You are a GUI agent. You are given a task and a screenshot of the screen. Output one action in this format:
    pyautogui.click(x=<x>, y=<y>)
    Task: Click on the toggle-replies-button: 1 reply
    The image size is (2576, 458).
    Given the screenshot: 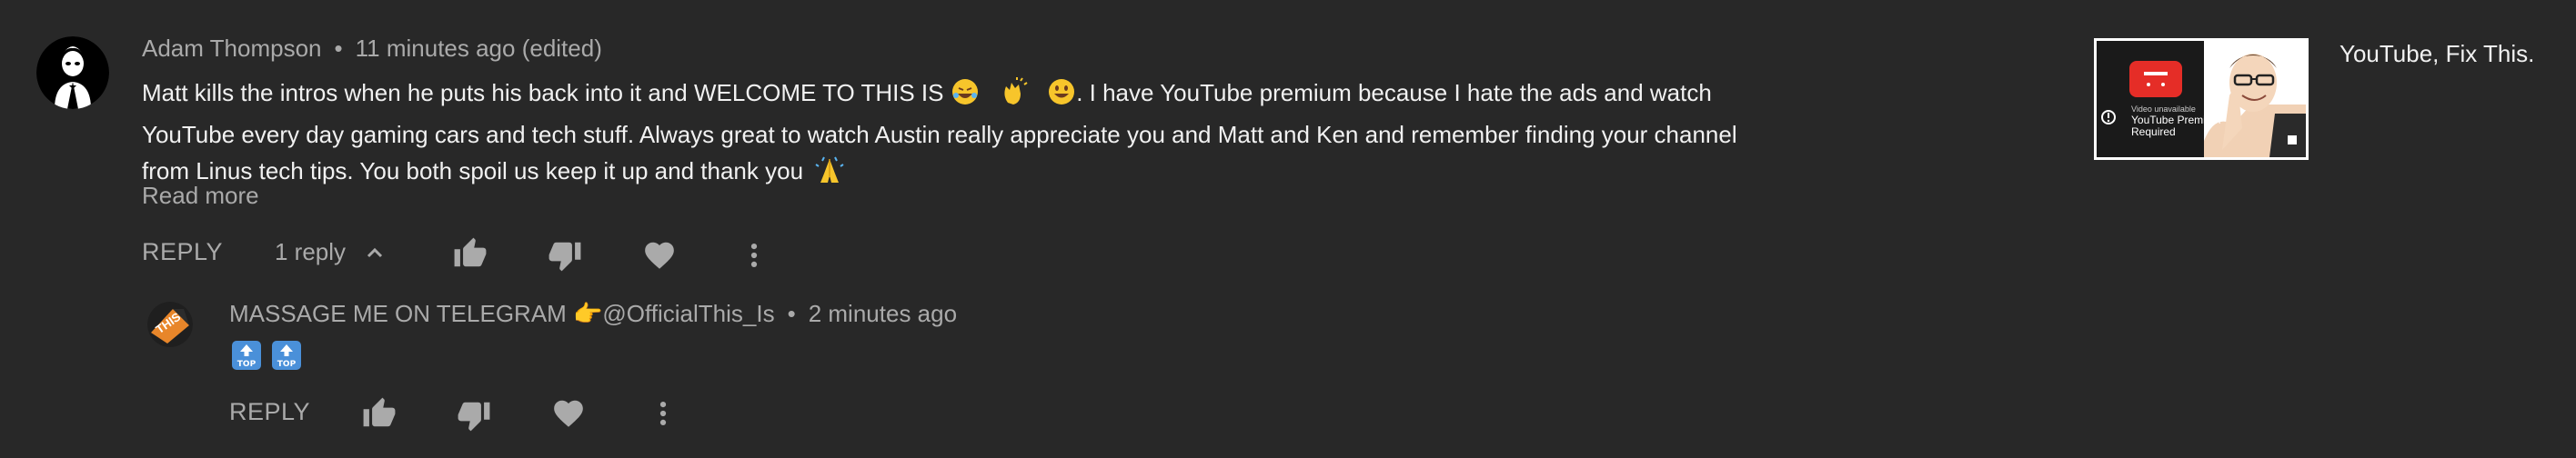 What is the action you would take?
    pyautogui.click(x=330, y=252)
    